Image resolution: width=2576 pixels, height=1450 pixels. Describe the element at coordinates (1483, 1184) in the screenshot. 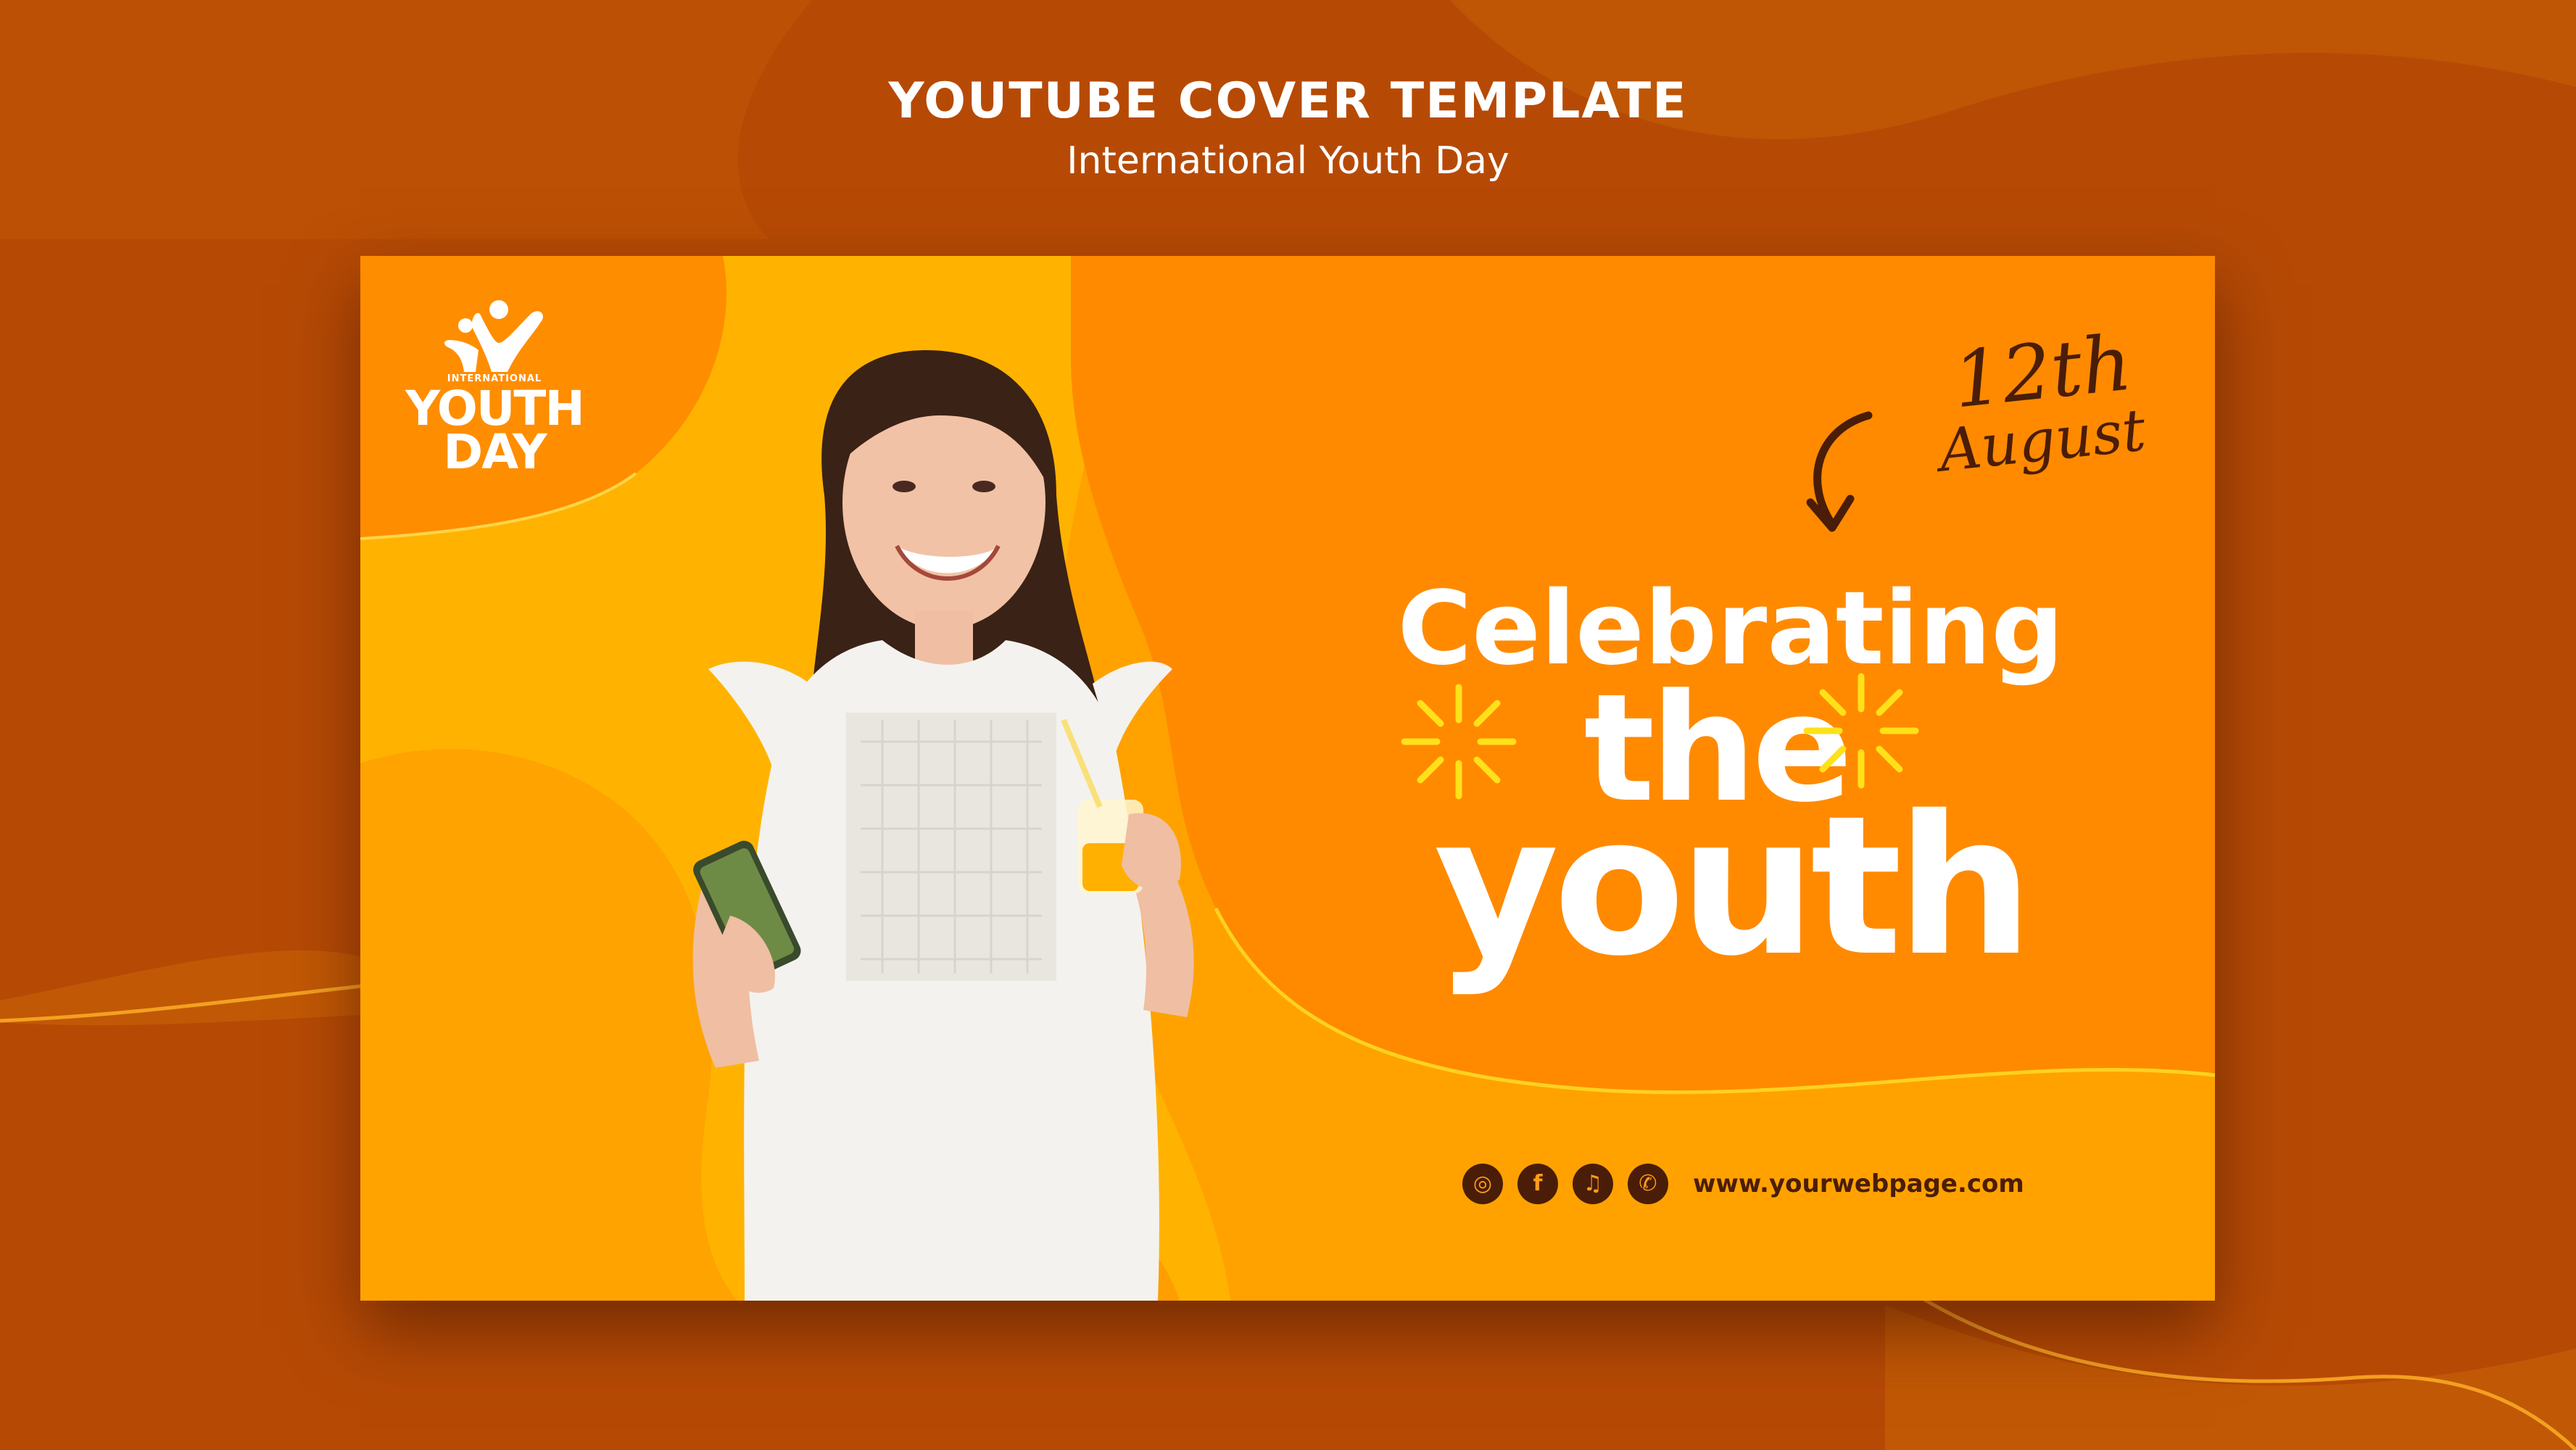

I see `instagram-icon: ◎` at that location.